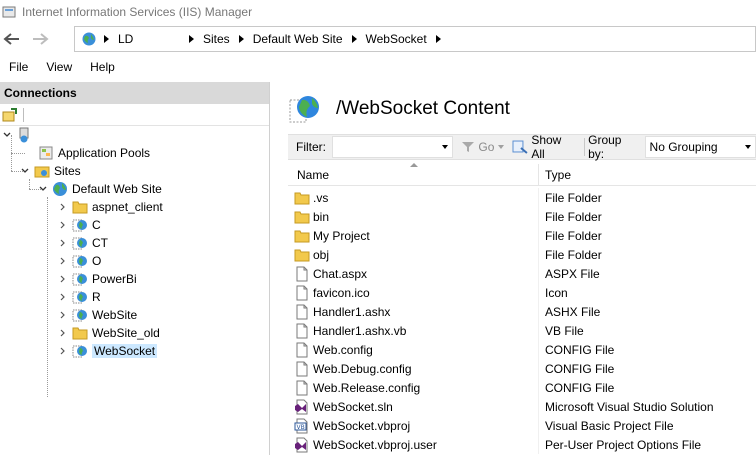 The width and height of the screenshot is (756, 455). I want to click on back-button, so click(12, 39).